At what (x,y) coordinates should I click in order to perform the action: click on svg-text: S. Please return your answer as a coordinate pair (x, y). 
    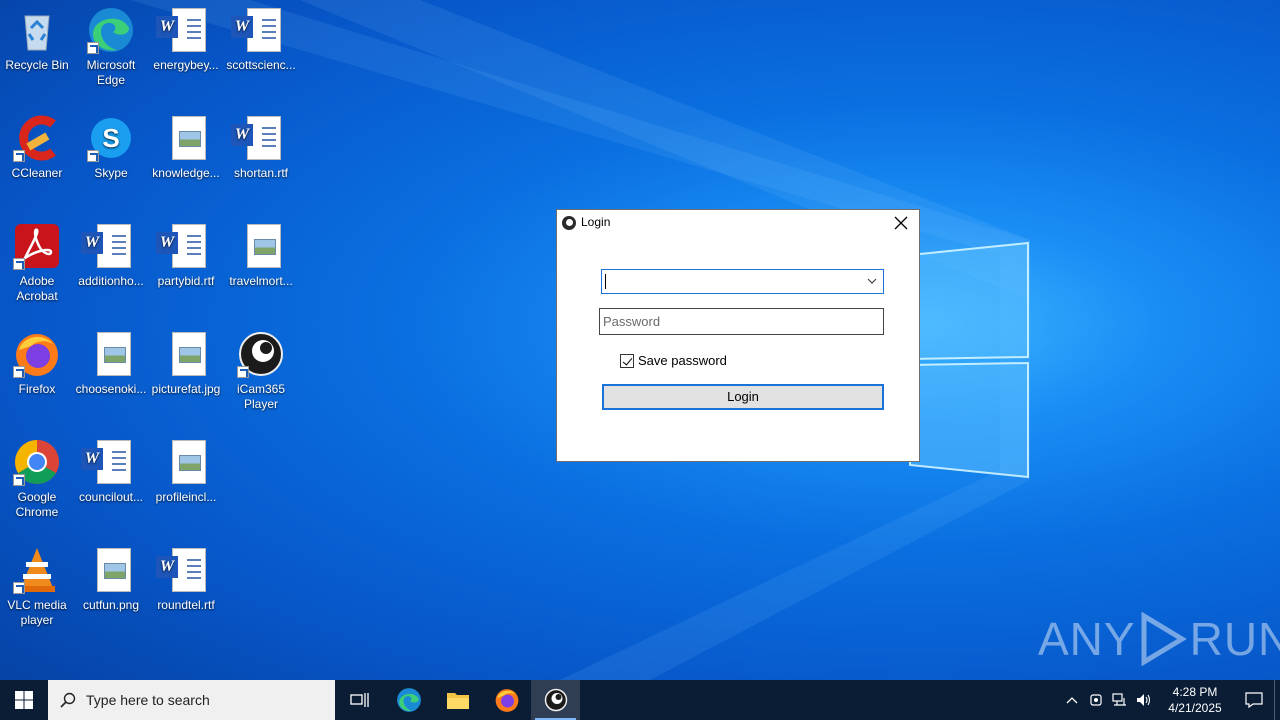
    Looking at the image, I should click on (110, 138).